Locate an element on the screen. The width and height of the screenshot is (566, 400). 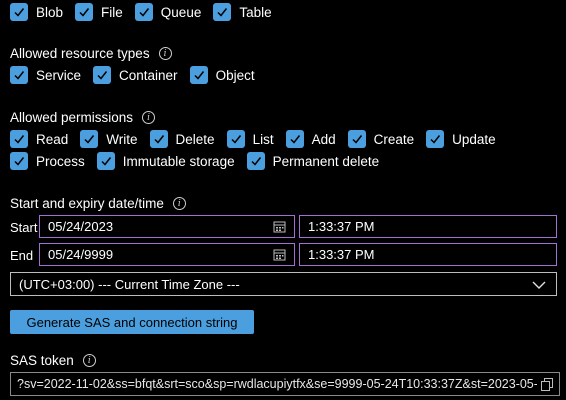
checkbox-list: List is located at coordinates (250, 139).